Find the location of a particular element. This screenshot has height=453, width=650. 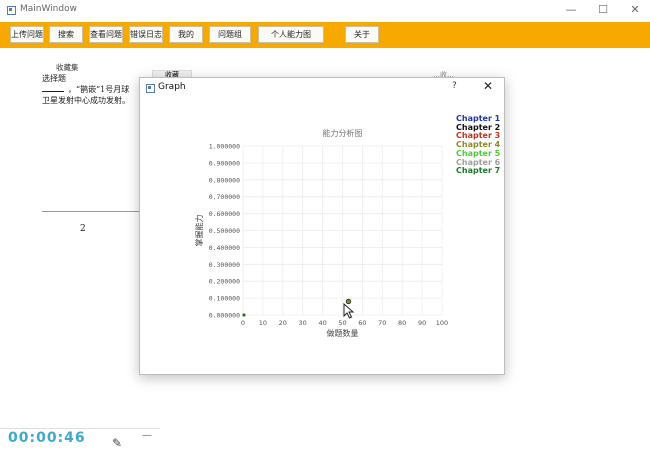

y-tick-label: 0.700000 is located at coordinates (224, 197).